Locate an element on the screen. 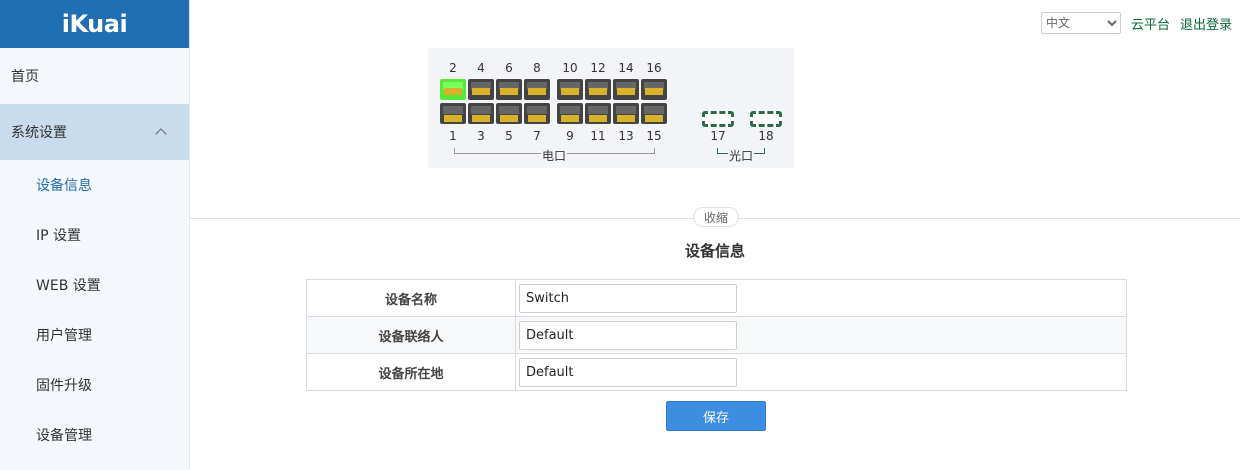 Image resolution: width=1240 pixels, height=470 pixels. device-location-input is located at coordinates (628, 372).